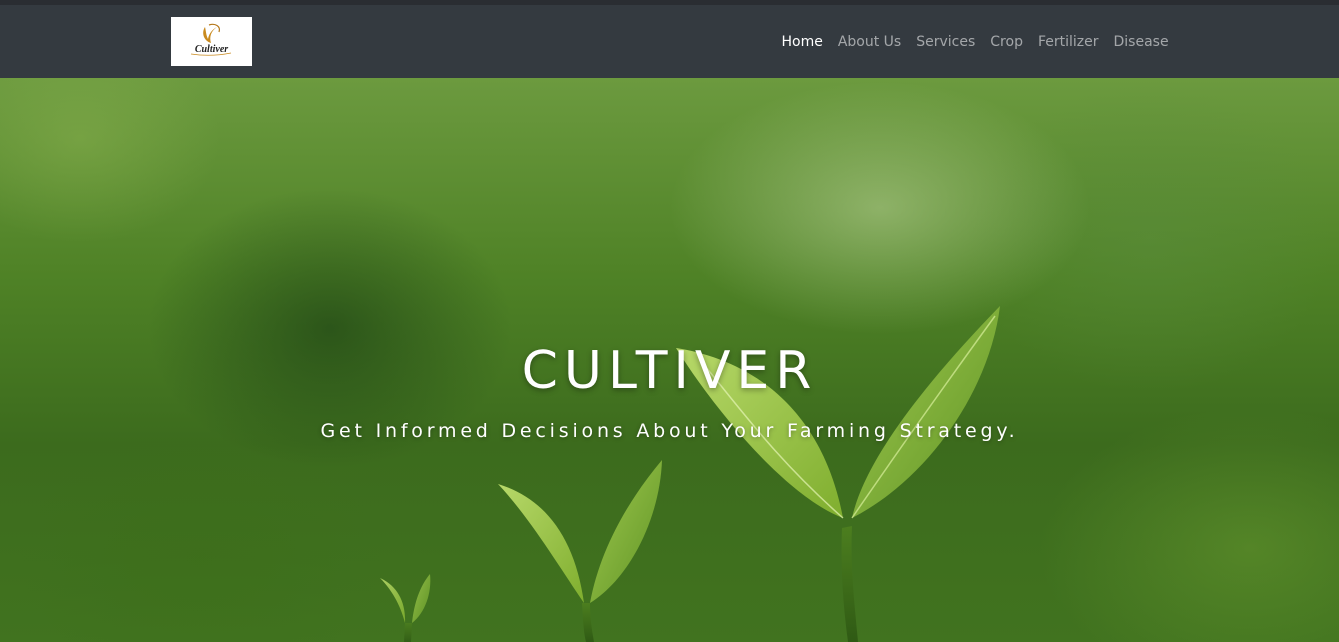 The height and width of the screenshot is (642, 1339). I want to click on nav-link-crop: Crop, so click(1007, 42).